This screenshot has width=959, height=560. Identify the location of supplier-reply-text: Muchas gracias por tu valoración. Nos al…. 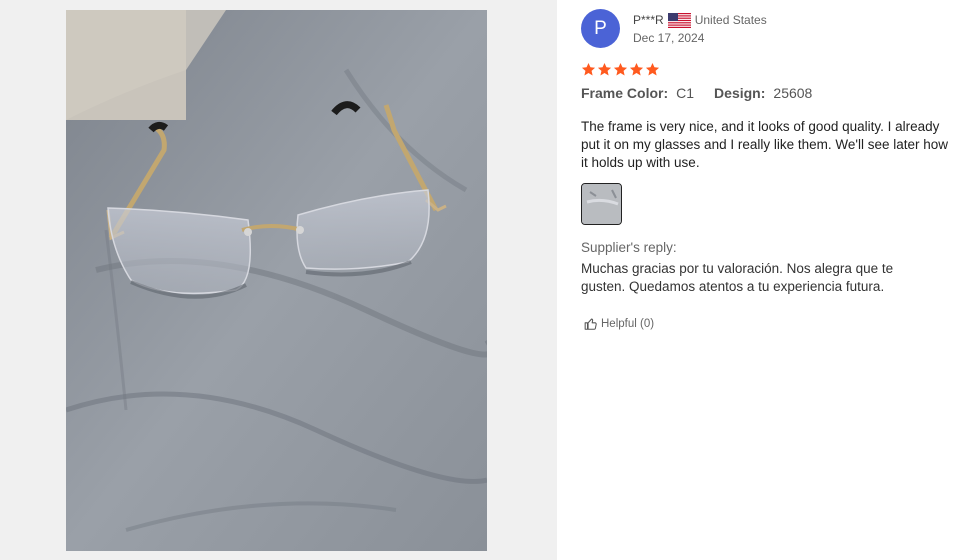
(737, 277).